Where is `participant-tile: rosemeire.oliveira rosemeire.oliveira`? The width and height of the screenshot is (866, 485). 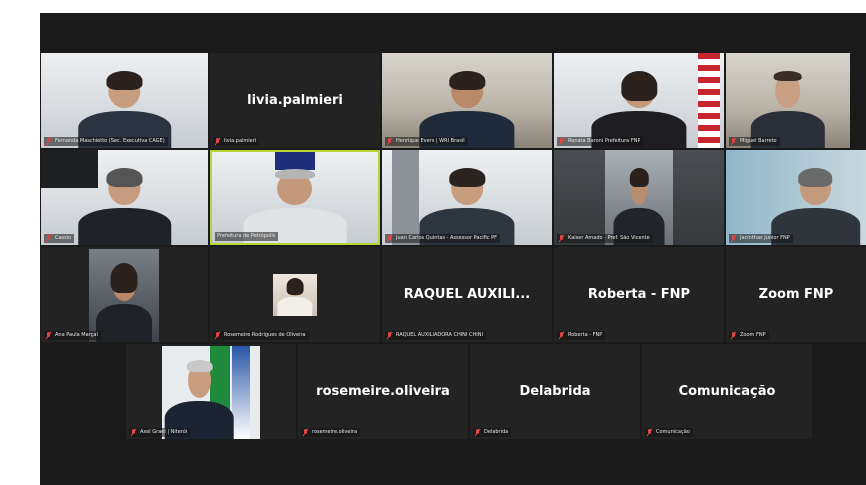
participant-tile: rosemeire.oliveira rosemeire.oliveira is located at coordinates (383, 391).